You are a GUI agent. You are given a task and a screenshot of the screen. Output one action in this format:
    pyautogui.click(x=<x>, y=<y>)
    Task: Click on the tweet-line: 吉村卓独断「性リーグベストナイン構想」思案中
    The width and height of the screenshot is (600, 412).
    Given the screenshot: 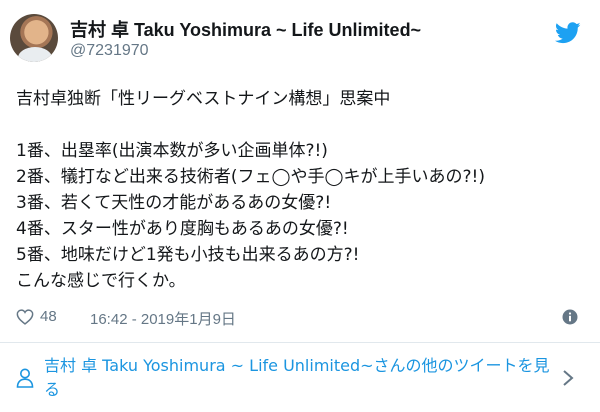 What is the action you would take?
    pyautogui.click(x=203, y=99)
    